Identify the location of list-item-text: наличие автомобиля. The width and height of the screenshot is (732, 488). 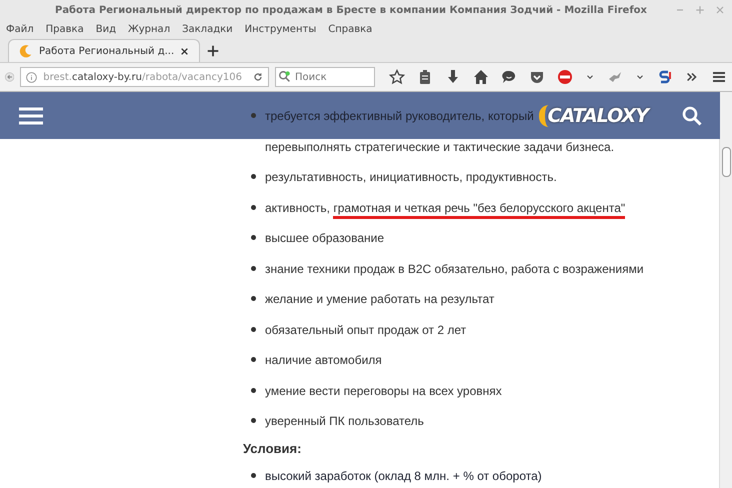
(323, 360).